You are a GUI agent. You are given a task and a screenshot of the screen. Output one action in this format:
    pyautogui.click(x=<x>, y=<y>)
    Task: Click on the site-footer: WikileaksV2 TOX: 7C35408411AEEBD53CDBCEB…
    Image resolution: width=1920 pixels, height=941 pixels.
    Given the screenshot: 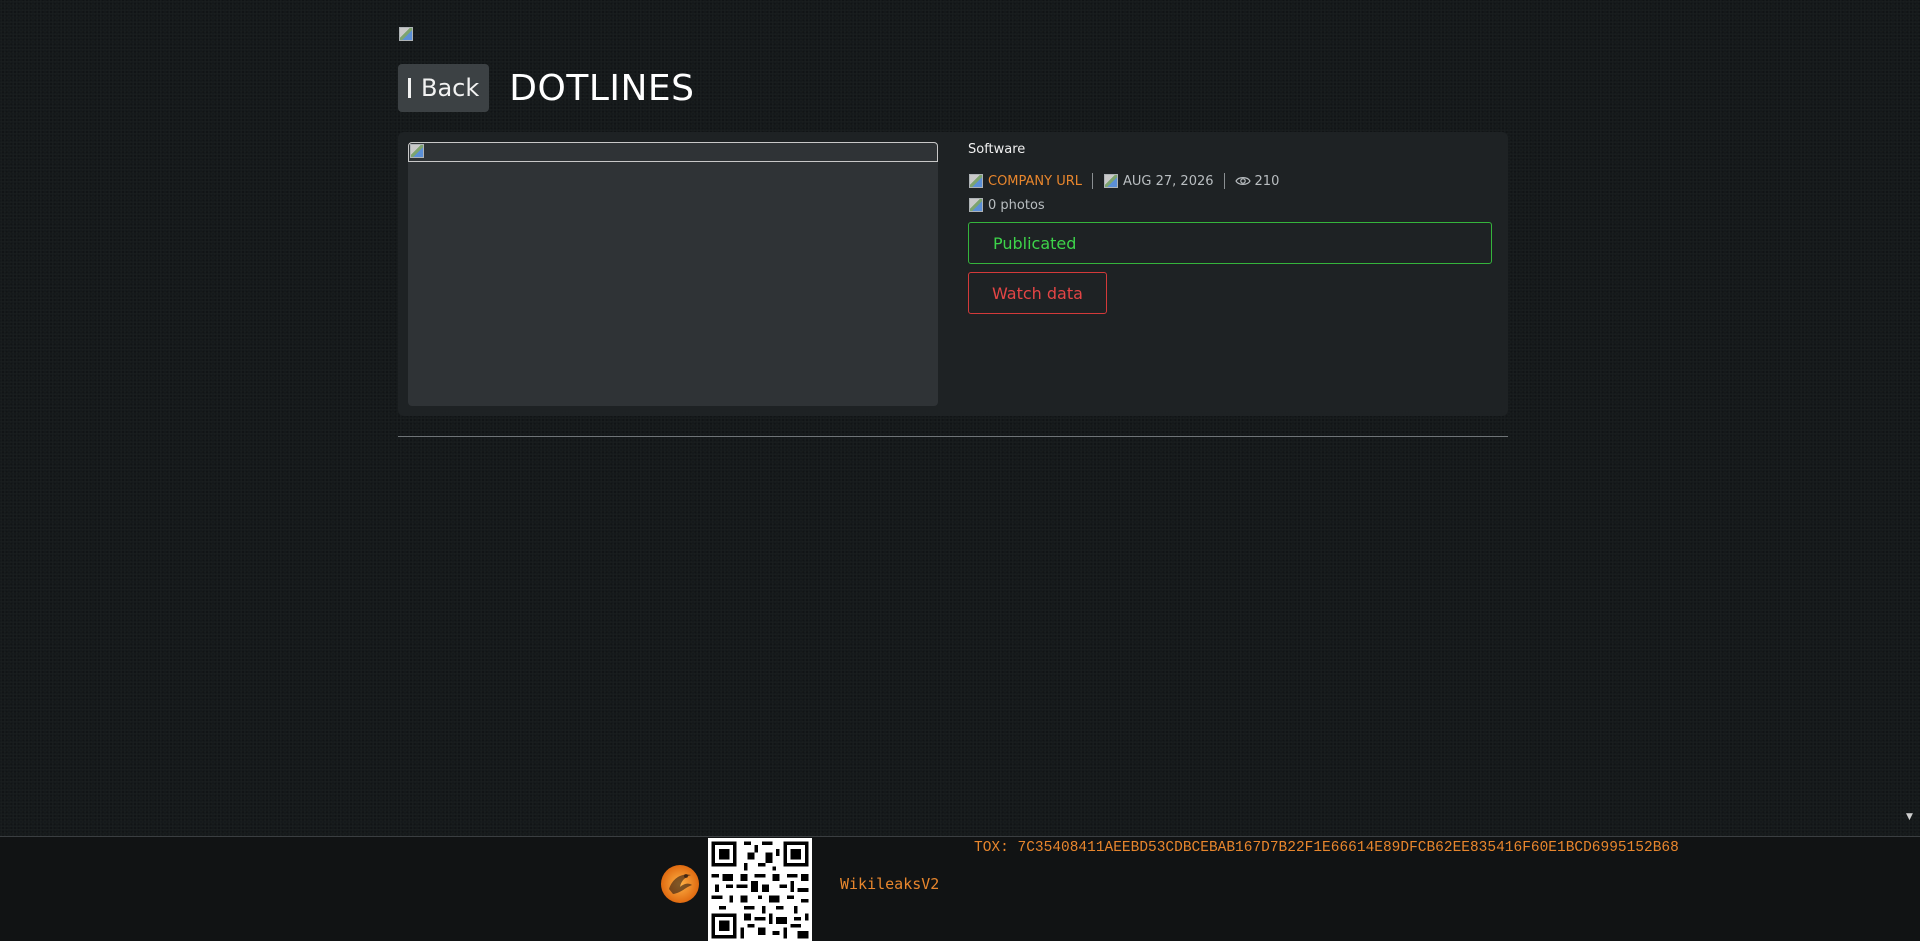 What is the action you would take?
    pyautogui.click(x=960, y=888)
    